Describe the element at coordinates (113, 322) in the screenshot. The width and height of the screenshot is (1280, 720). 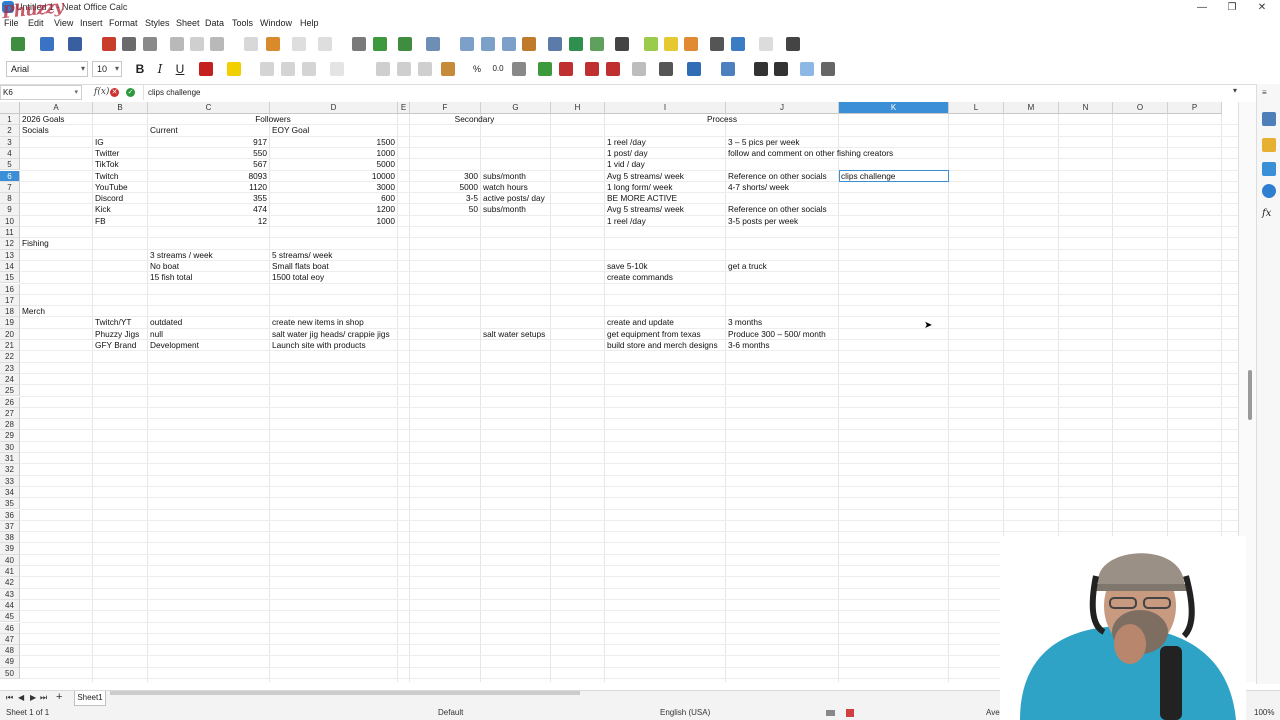
I see `cell-b19: Twitch/YT` at that location.